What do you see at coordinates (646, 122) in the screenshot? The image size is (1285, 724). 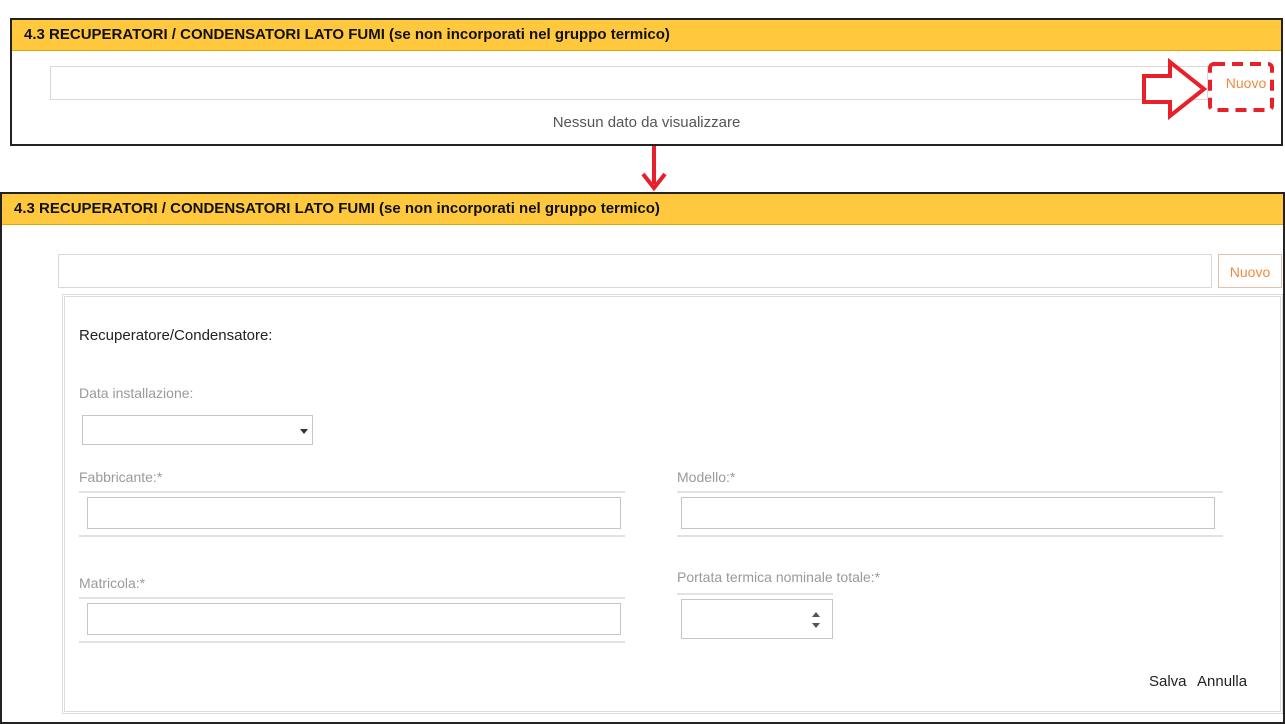 I see `empty-grid-message: Nessun dato da visualizzare` at bounding box center [646, 122].